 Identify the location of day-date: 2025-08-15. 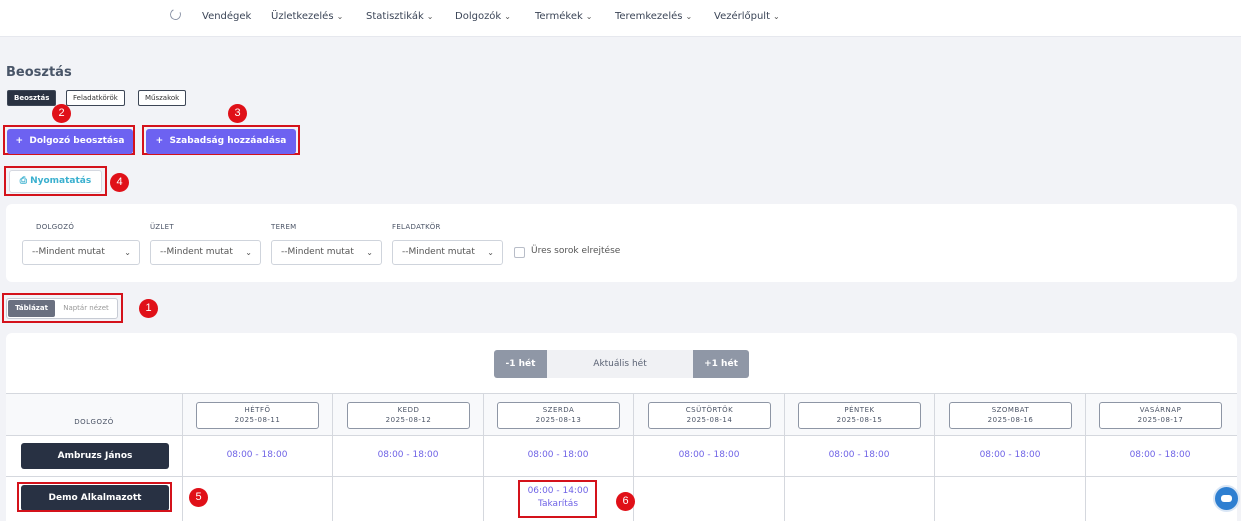
(859, 420).